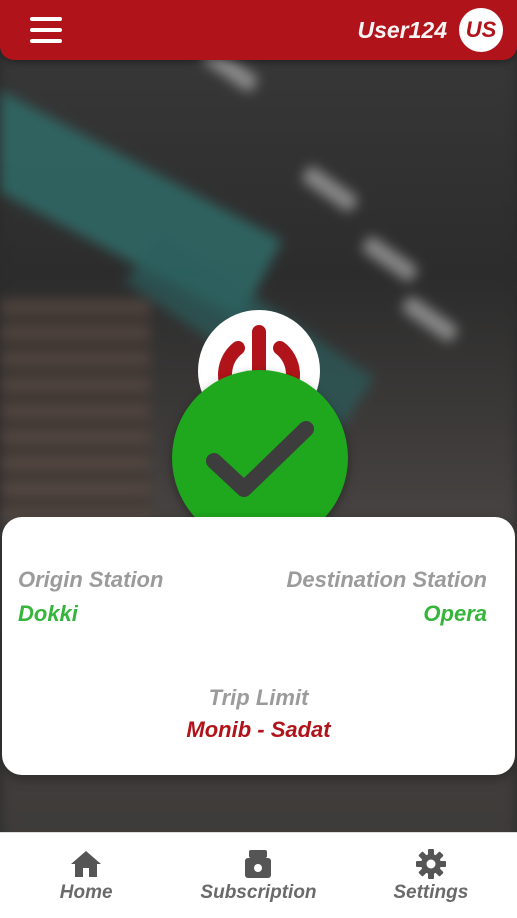  I want to click on destination-station-label: Destination Station, so click(386, 579).